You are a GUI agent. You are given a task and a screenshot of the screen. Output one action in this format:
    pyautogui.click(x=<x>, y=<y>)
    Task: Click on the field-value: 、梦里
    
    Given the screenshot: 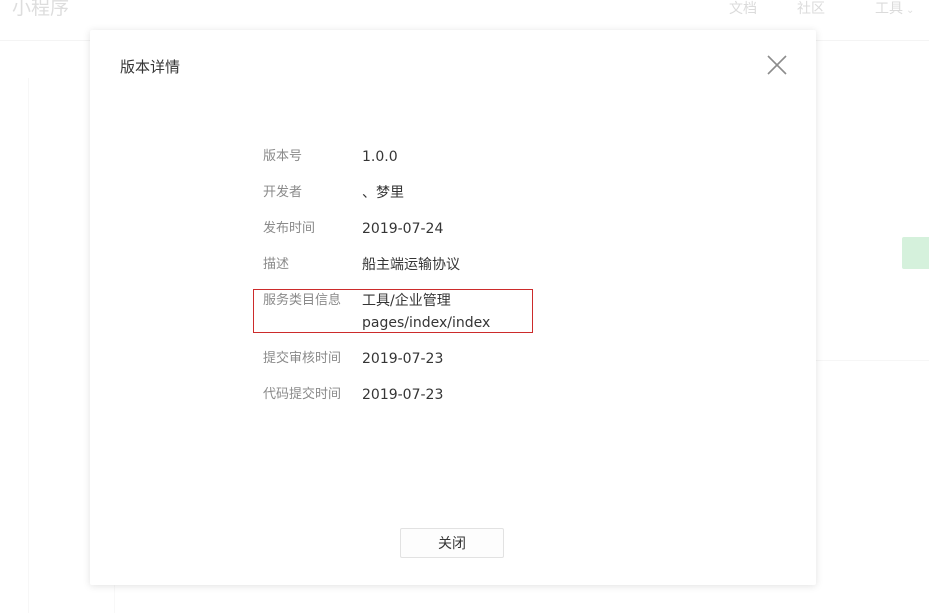 What is the action you would take?
    pyautogui.click(x=383, y=193)
    